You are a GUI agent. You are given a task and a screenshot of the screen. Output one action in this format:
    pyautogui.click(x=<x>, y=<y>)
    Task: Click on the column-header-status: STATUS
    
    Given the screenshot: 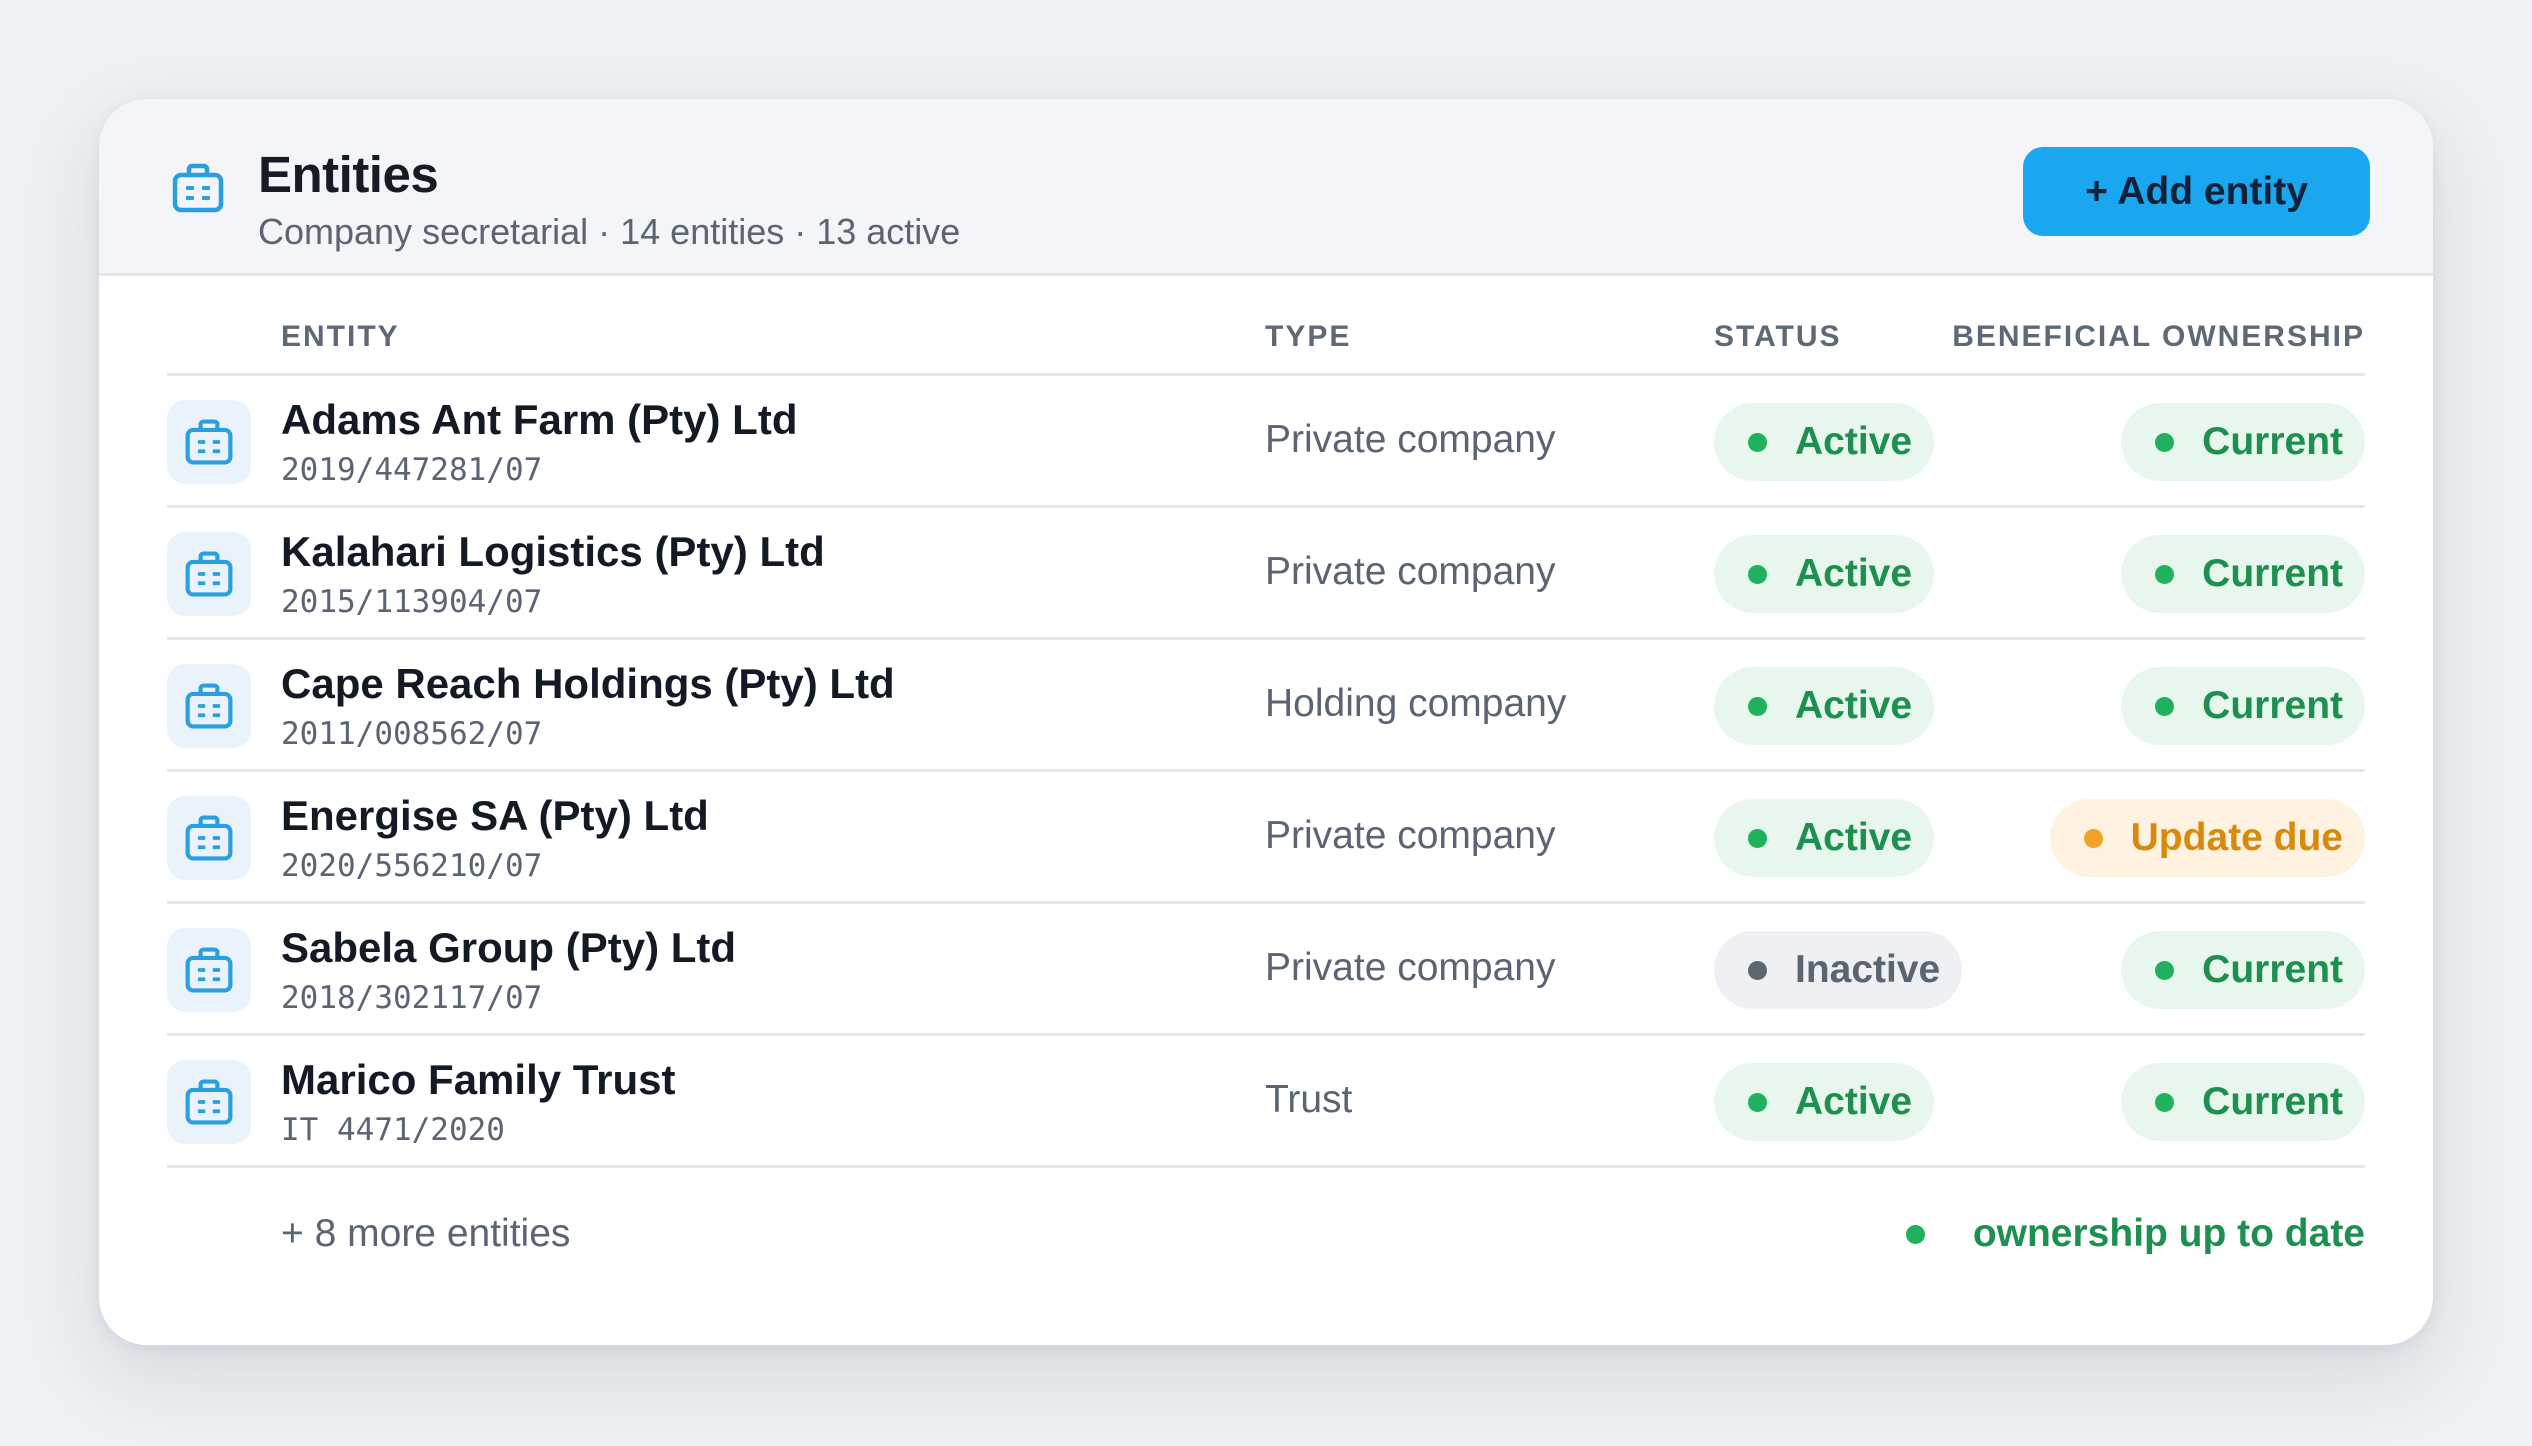 What is the action you would take?
    pyautogui.click(x=1778, y=337)
    